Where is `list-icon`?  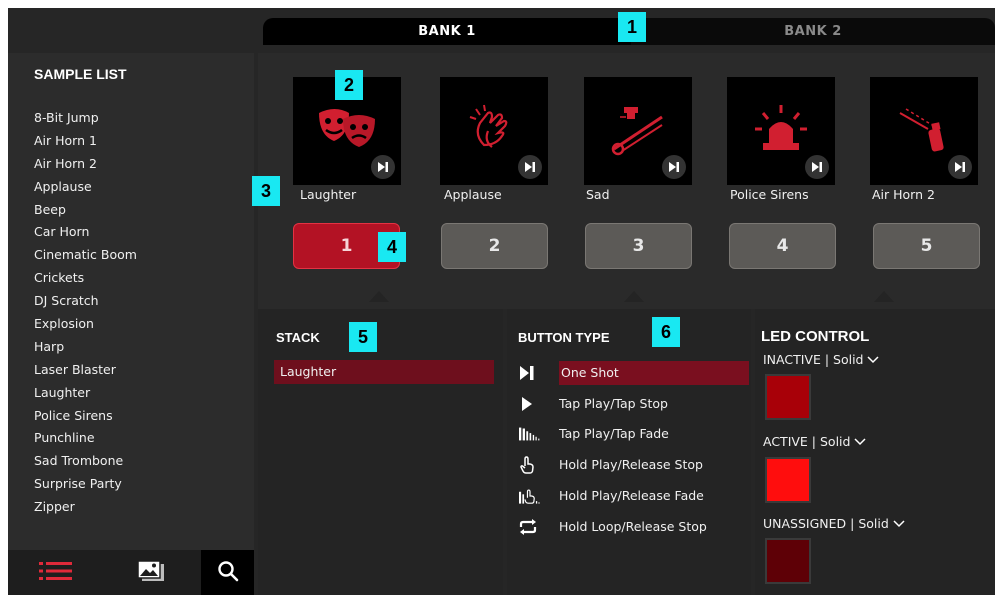
list-icon is located at coordinates (55, 573).